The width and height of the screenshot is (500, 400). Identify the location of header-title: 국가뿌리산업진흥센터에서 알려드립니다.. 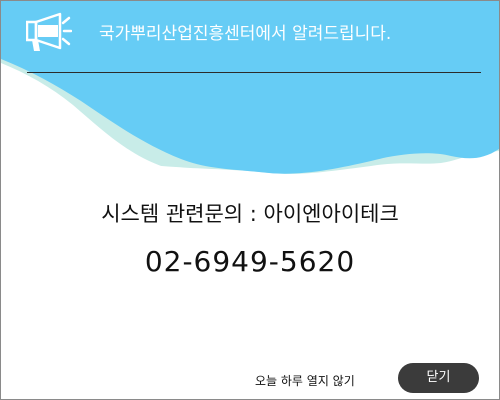
(245, 34).